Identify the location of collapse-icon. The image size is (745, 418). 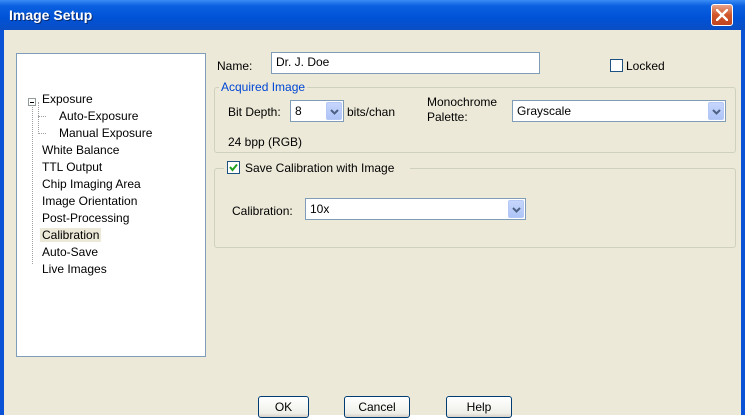
(32, 102).